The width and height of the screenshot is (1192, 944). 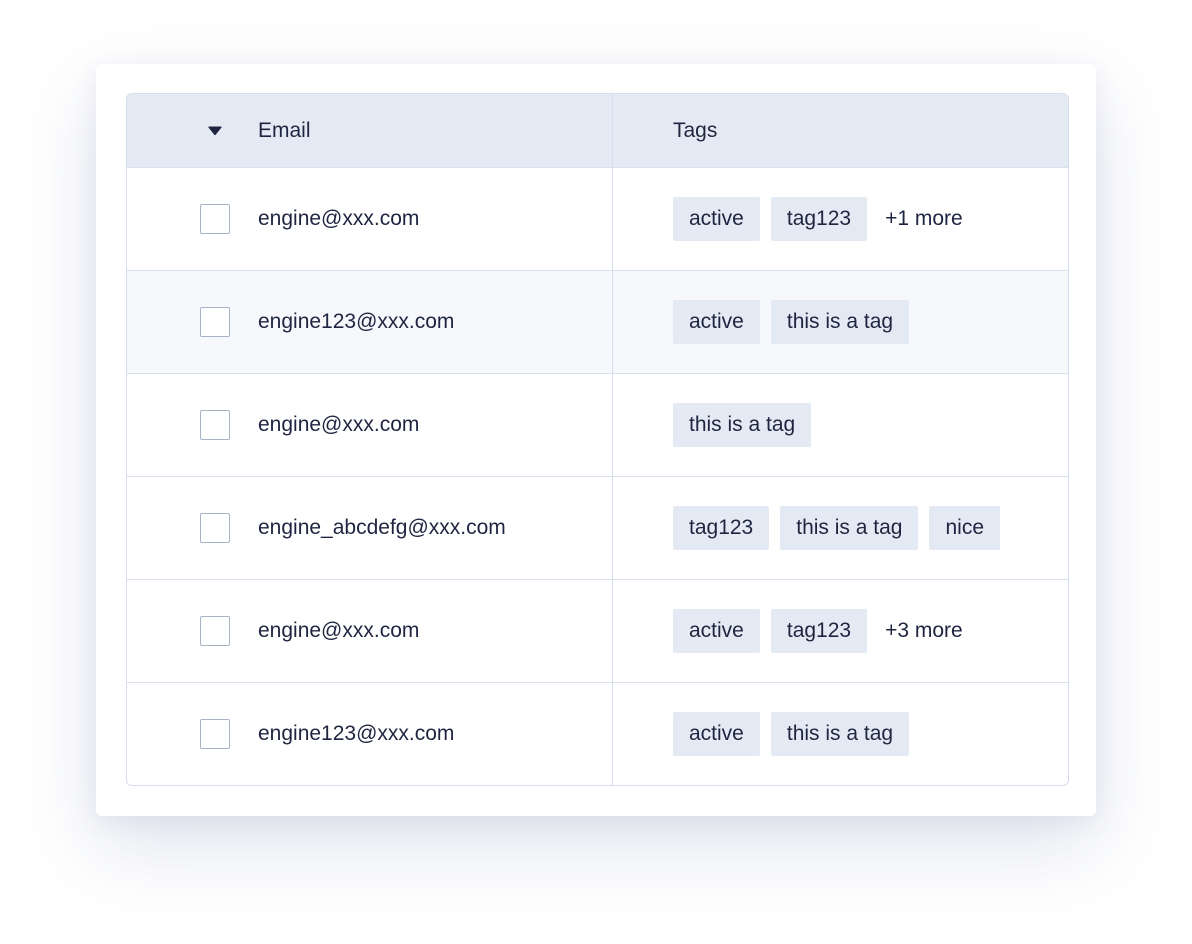 I want to click on tags-column-header: Tags, so click(x=840, y=130).